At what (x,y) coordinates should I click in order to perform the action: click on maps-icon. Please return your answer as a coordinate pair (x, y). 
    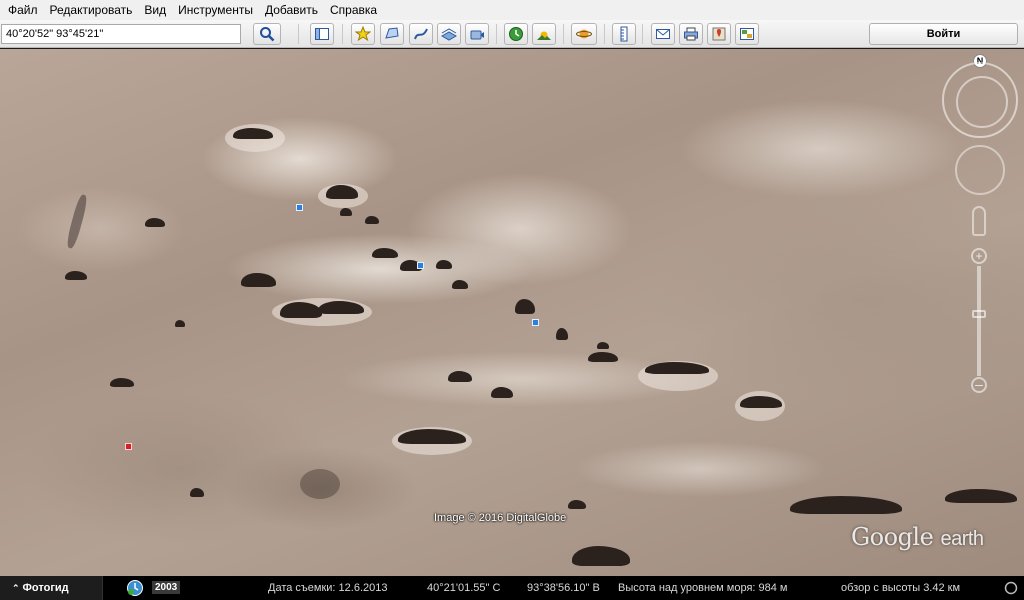
    Looking at the image, I should click on (719, 34).